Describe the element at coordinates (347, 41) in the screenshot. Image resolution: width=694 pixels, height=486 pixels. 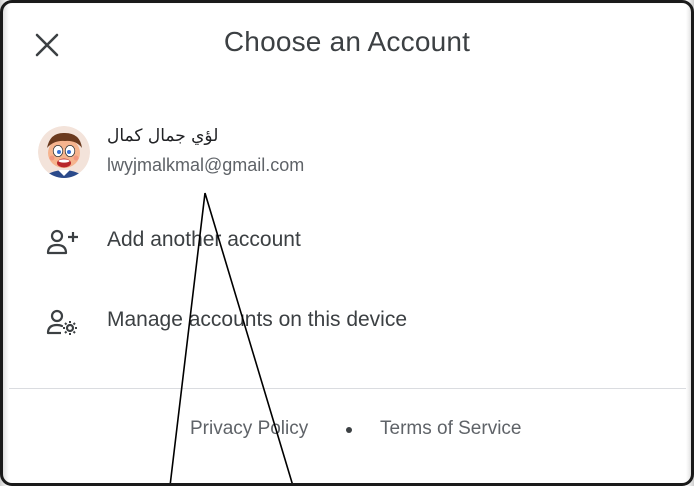
I see `dialog-title: Choose an Account` at that location.